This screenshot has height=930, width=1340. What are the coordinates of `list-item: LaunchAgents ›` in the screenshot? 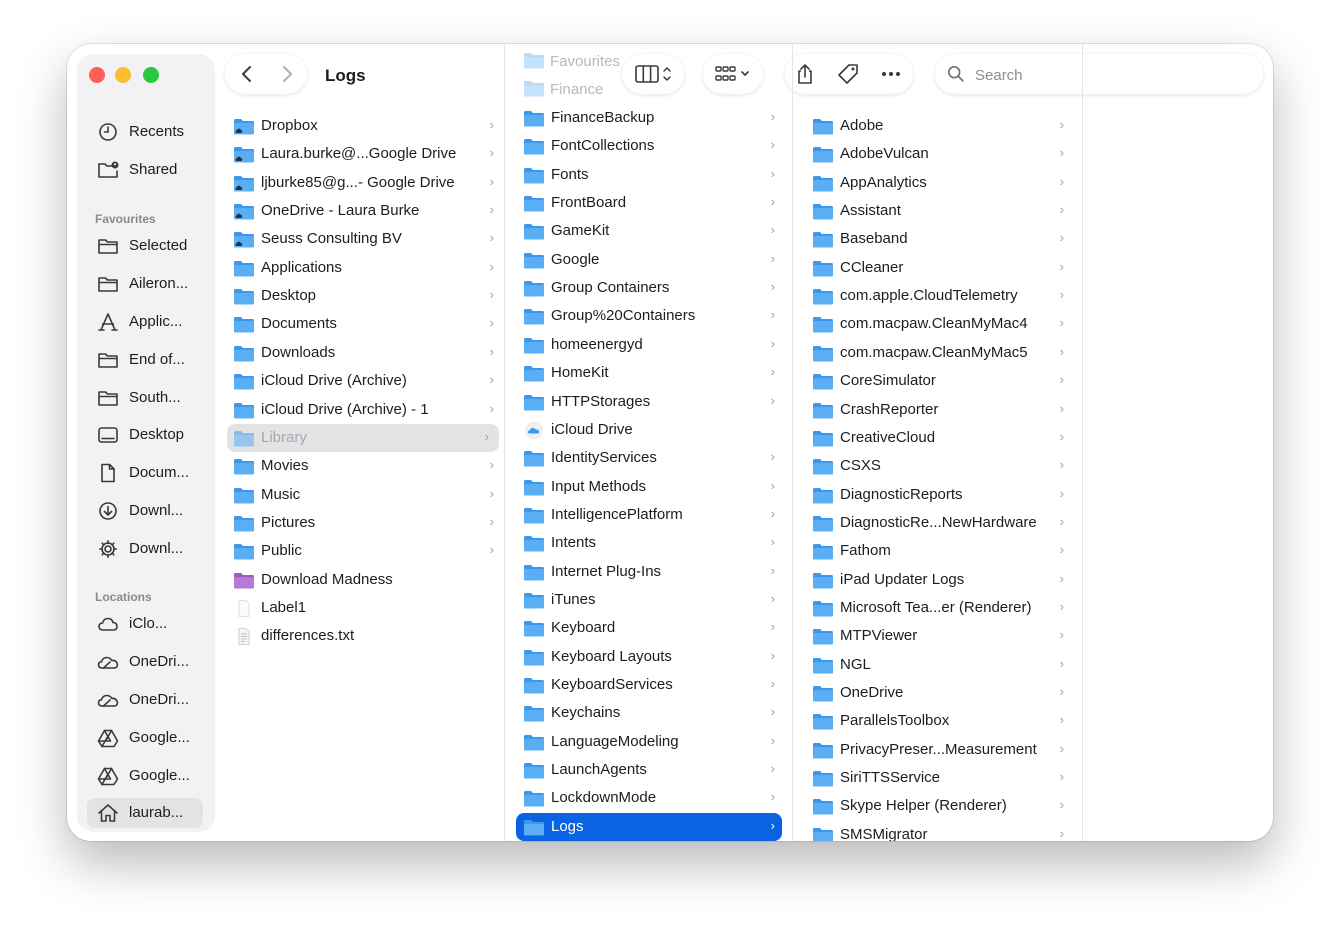 It's located at (649, 770).